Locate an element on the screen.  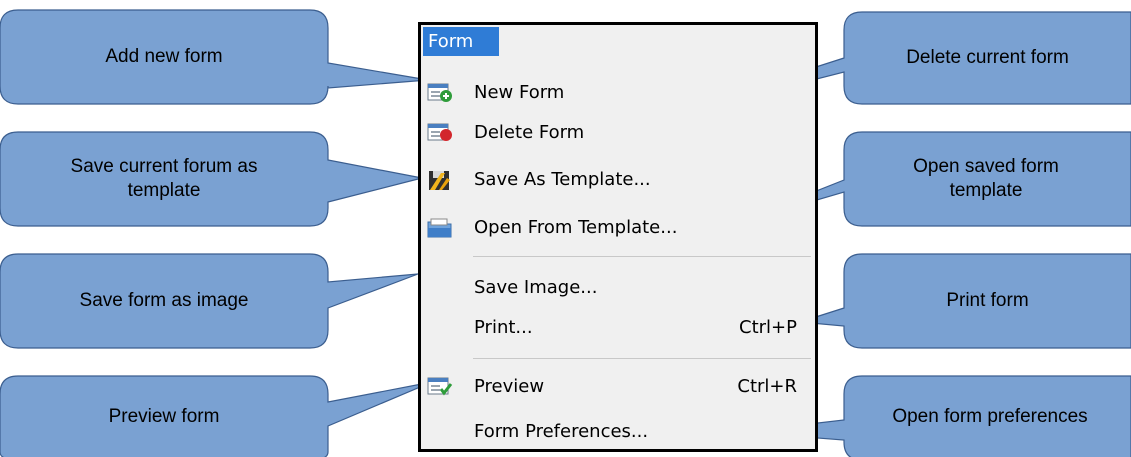
callout-delete-label: Delete current form is located at coordinates (987, 57).